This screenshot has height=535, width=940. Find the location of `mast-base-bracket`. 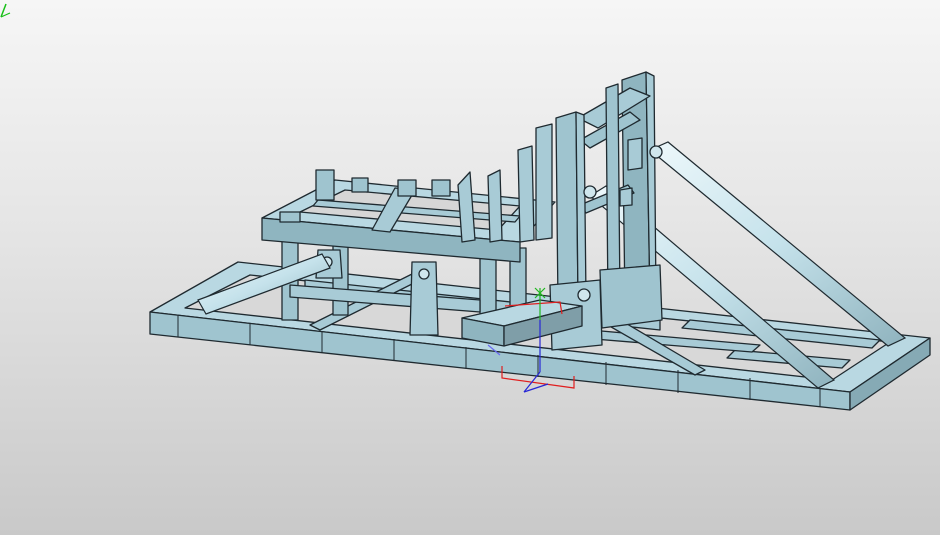

mast-base-bracket is located at coordinates (631, 296).